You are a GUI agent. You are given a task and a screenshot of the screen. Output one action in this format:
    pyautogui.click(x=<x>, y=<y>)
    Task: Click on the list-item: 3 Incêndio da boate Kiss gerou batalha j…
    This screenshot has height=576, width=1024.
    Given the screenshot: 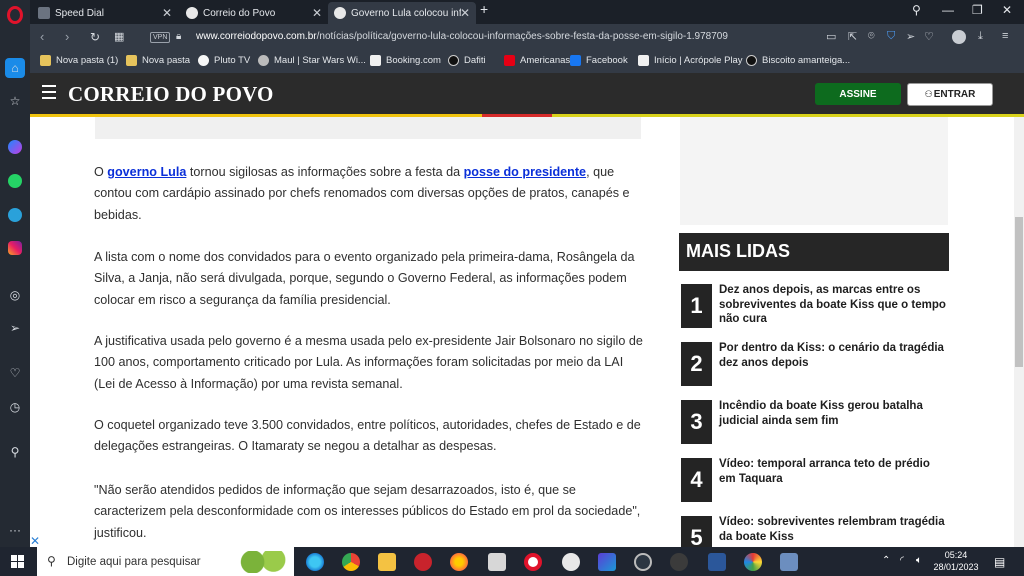 What is the action you would take?
    pyautogui.click(x=815, y=422)
    